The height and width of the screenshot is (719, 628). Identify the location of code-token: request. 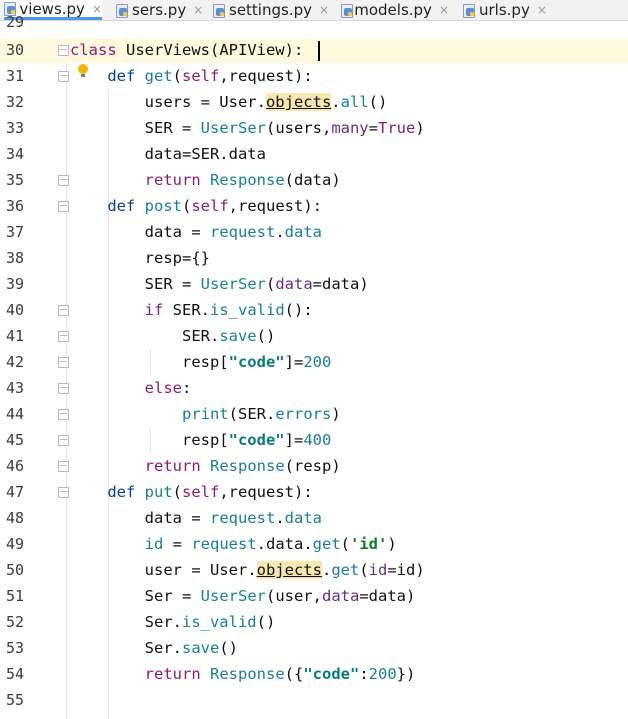
(224, 544).